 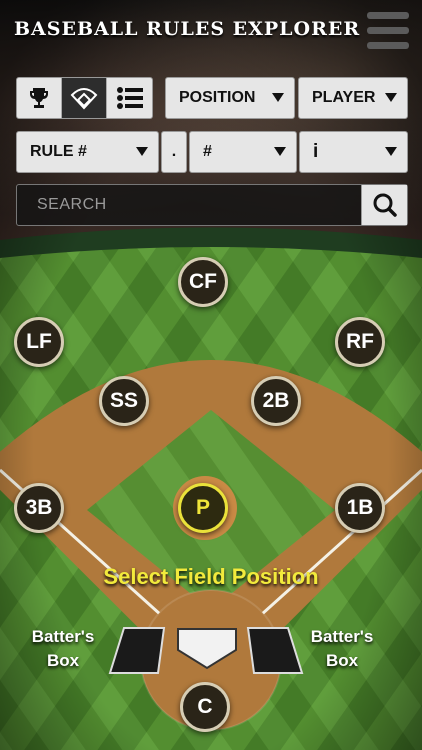 I want to click on search-button, so click(x=384, y=205).